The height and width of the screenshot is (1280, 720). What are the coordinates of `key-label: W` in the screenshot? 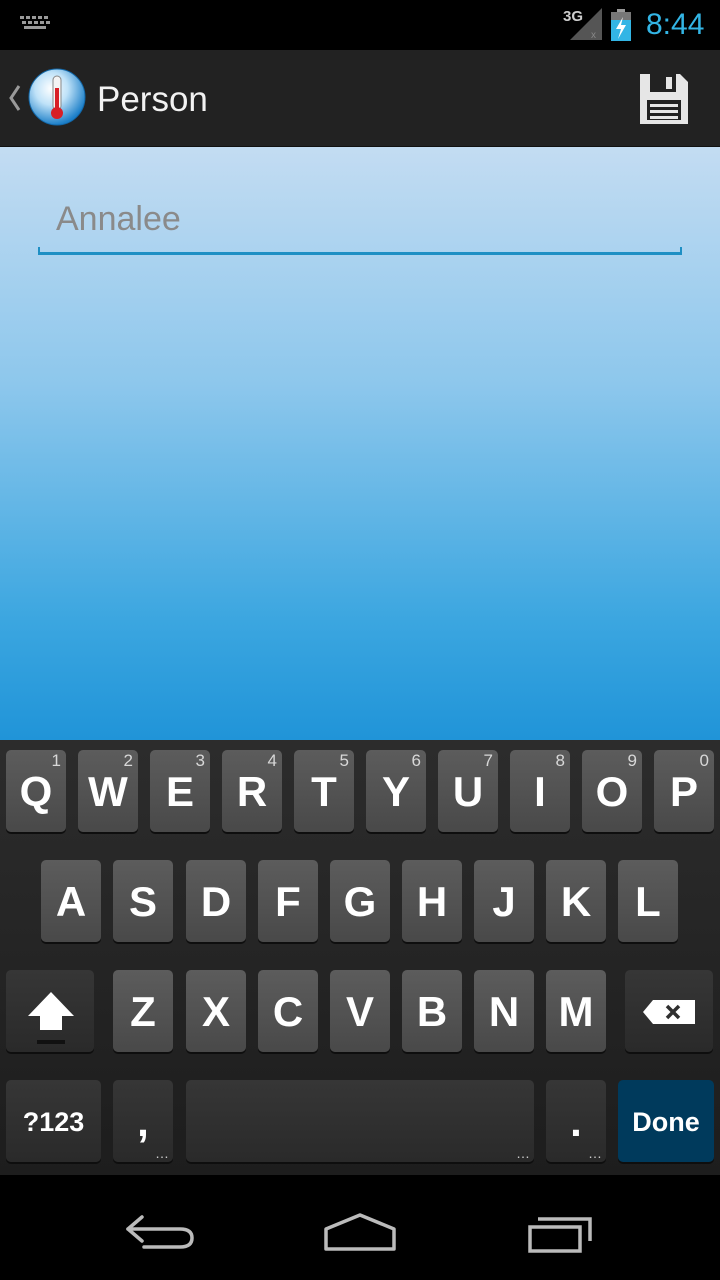 It's located at (108, 791).